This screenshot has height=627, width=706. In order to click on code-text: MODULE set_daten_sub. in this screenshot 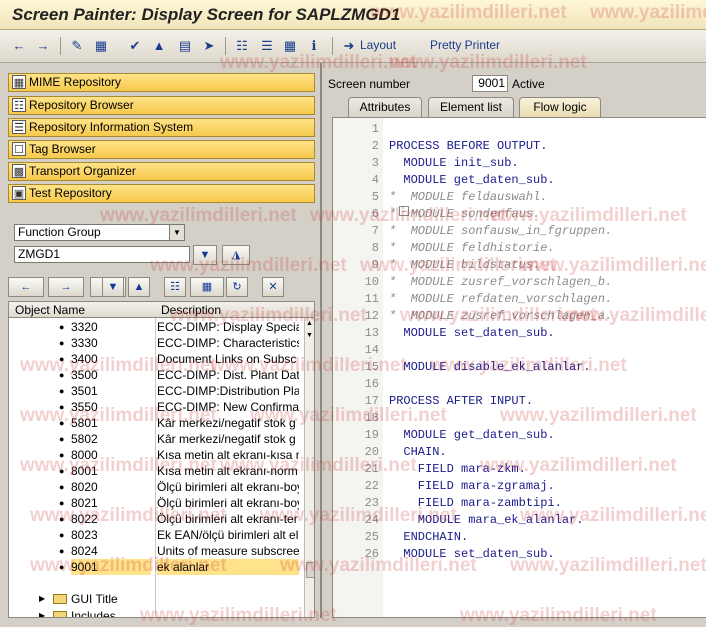, I will do `click(472, 333)`.